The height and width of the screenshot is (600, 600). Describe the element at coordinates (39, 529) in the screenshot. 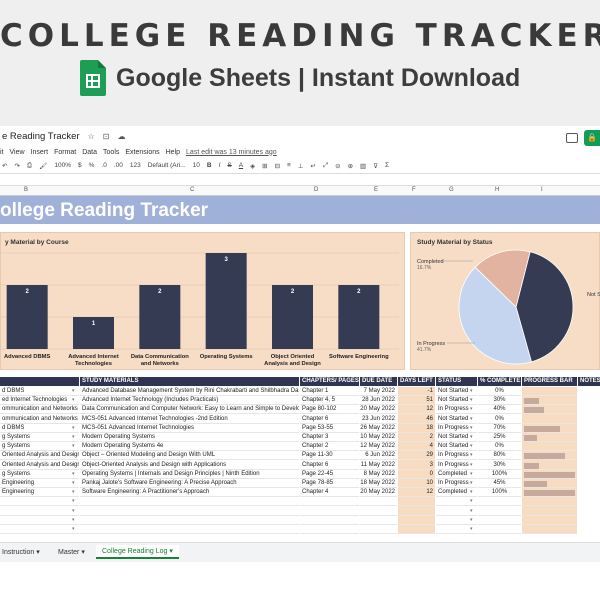

I see `table-cell-course` at that location.